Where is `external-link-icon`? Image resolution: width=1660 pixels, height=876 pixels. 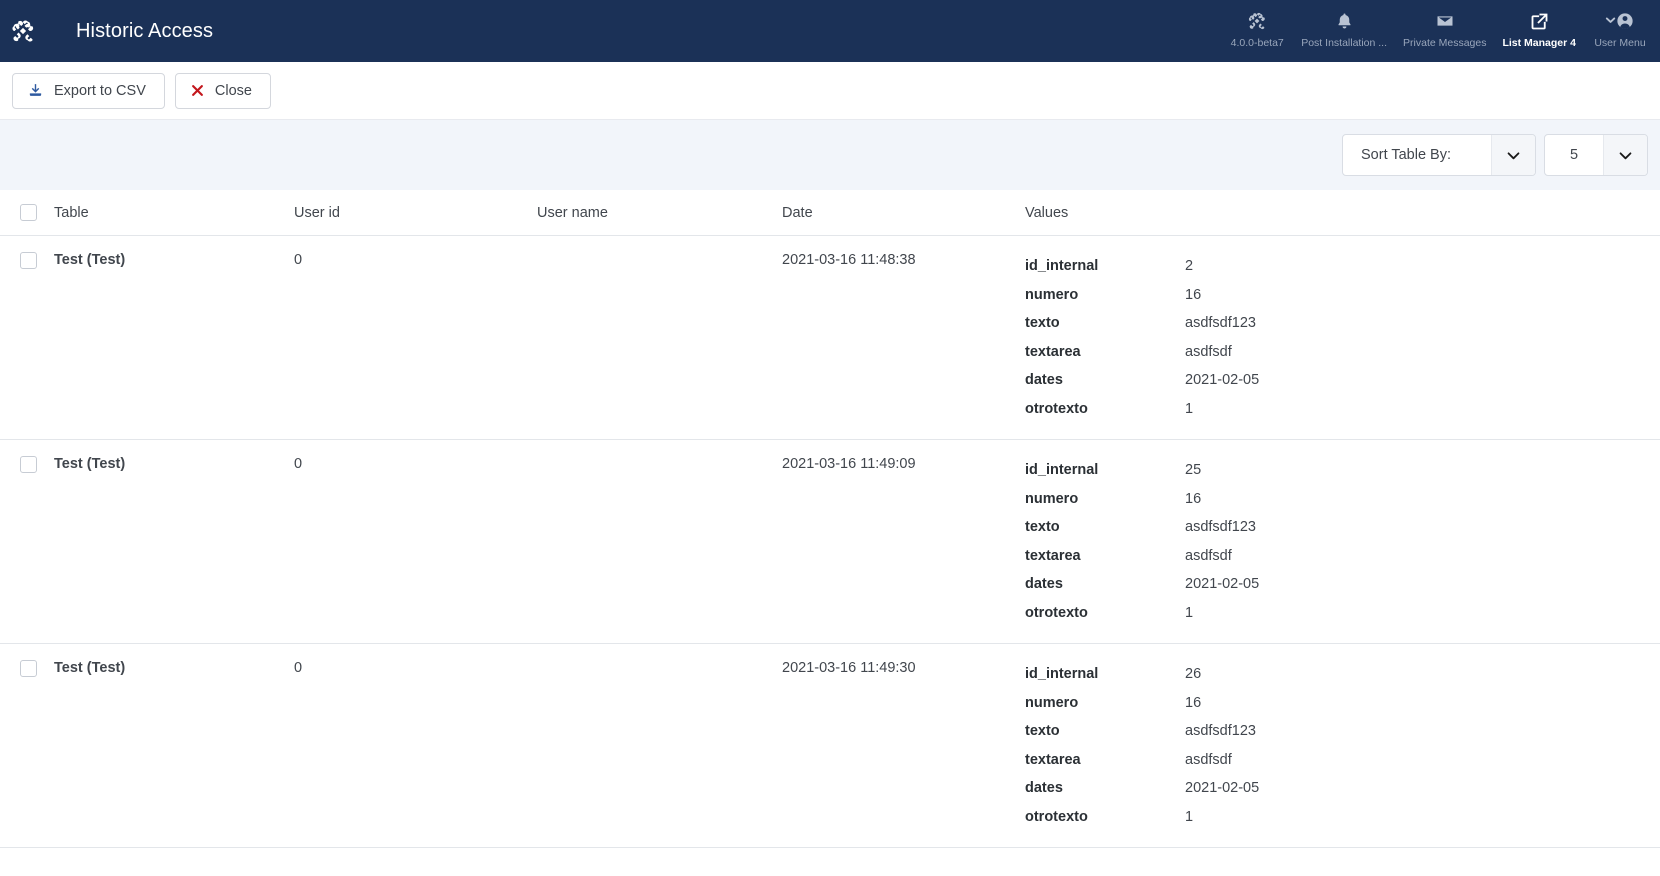
external-link-icon is located at coordinates (1539, 21).